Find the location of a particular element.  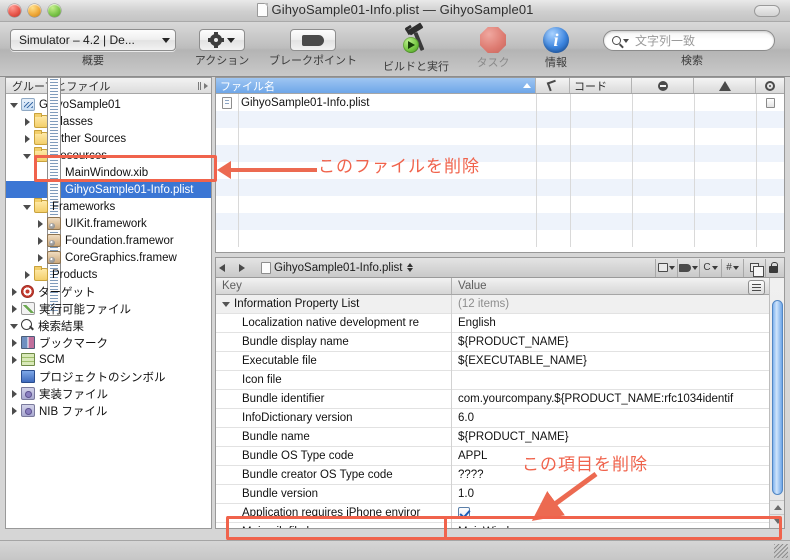

editor-document-popup: GihyoSample01-Info.plist is located at coordinates (337, 267).